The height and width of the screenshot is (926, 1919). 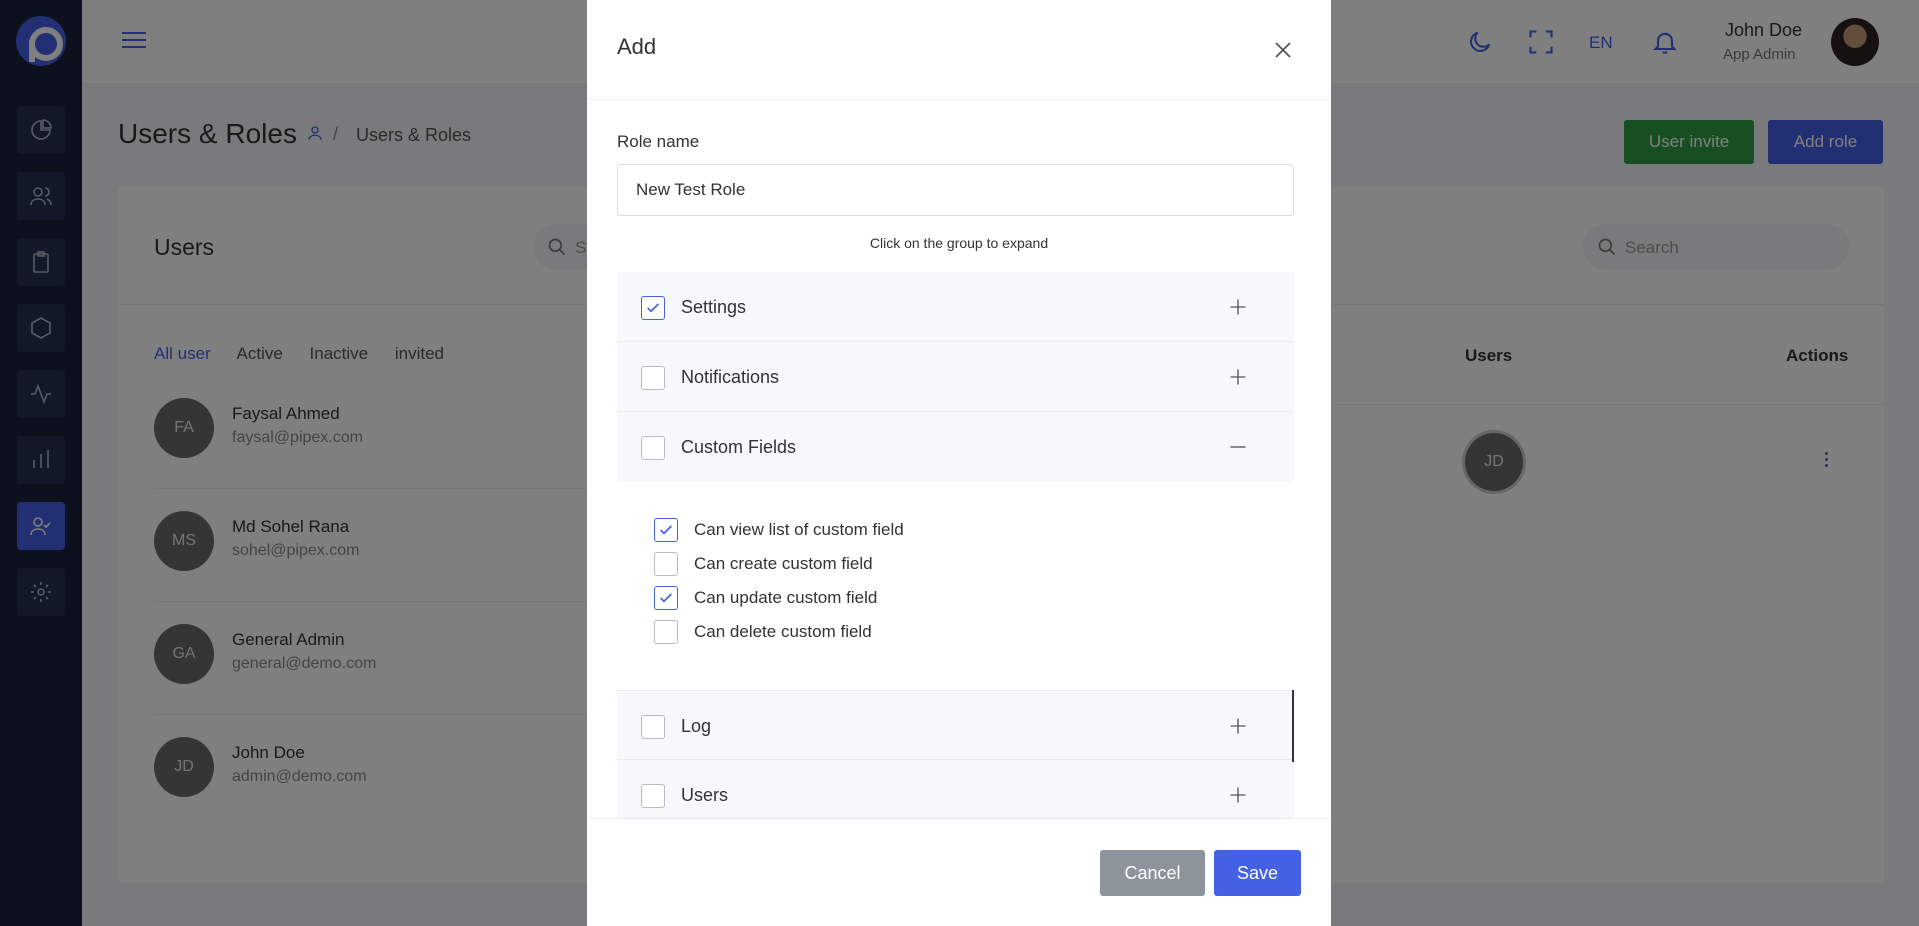 I want to click on group-notifications-checkbox, so click(x=653, y=378).